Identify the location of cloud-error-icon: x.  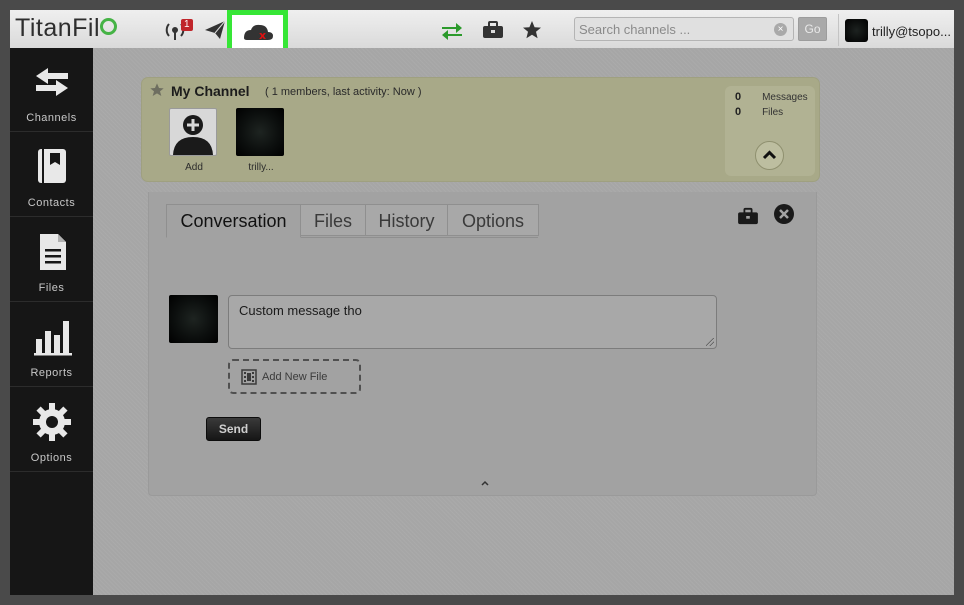
(258, 33).